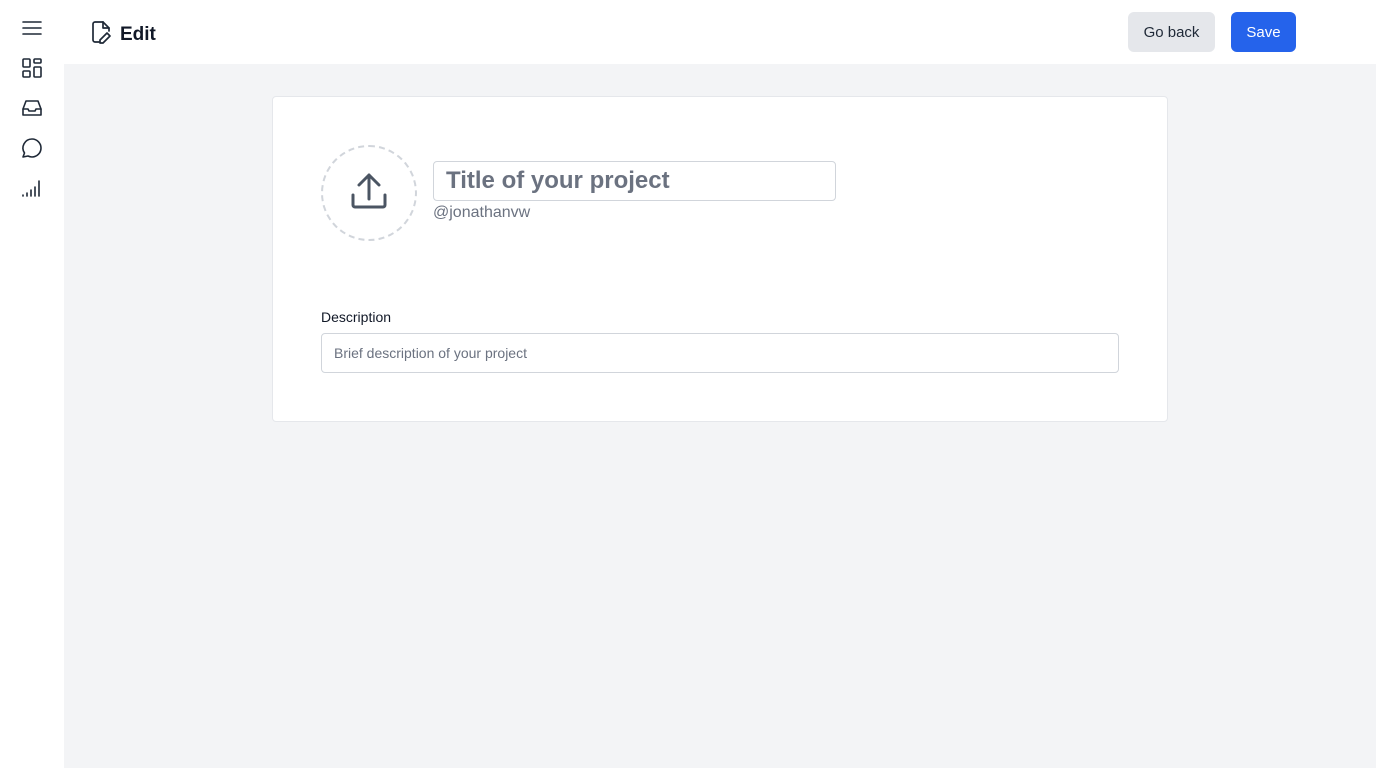 The image size is (1376, 768). I want to click on image-upload-button, so click(369, 193).